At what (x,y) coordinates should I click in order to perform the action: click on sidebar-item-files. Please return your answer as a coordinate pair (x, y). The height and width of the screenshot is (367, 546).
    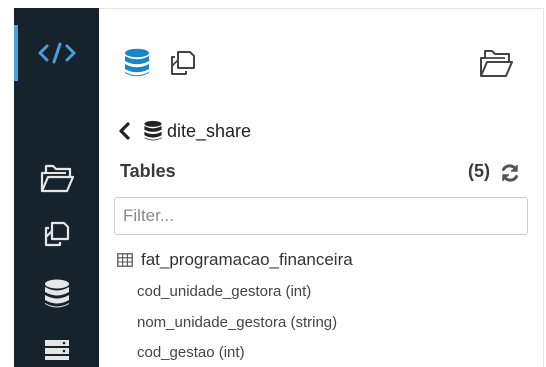
    Looking at the image, I should click on (56, 178).